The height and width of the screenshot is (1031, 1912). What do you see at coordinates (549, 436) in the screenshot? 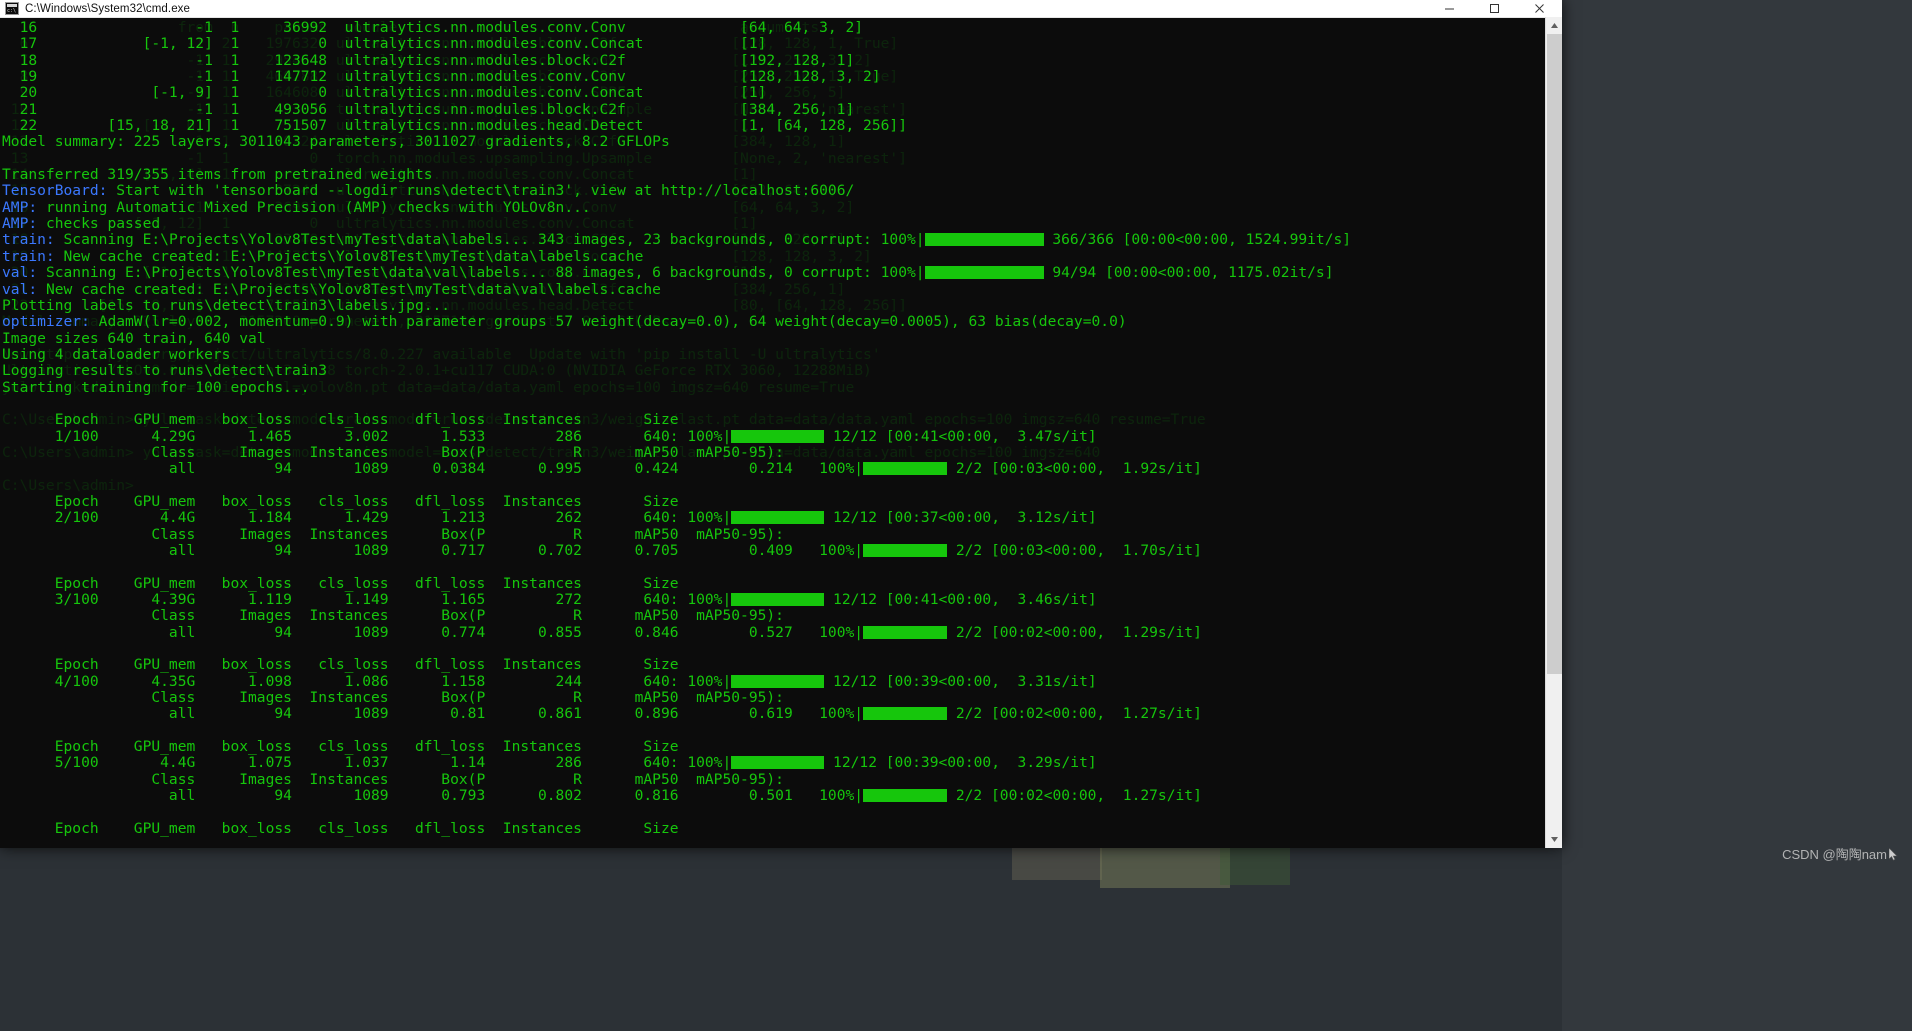
I see `epoch-train-row: 1/100 4.29G 1.465 3.002 1.533 286 640` at bounding box center [549, 436].